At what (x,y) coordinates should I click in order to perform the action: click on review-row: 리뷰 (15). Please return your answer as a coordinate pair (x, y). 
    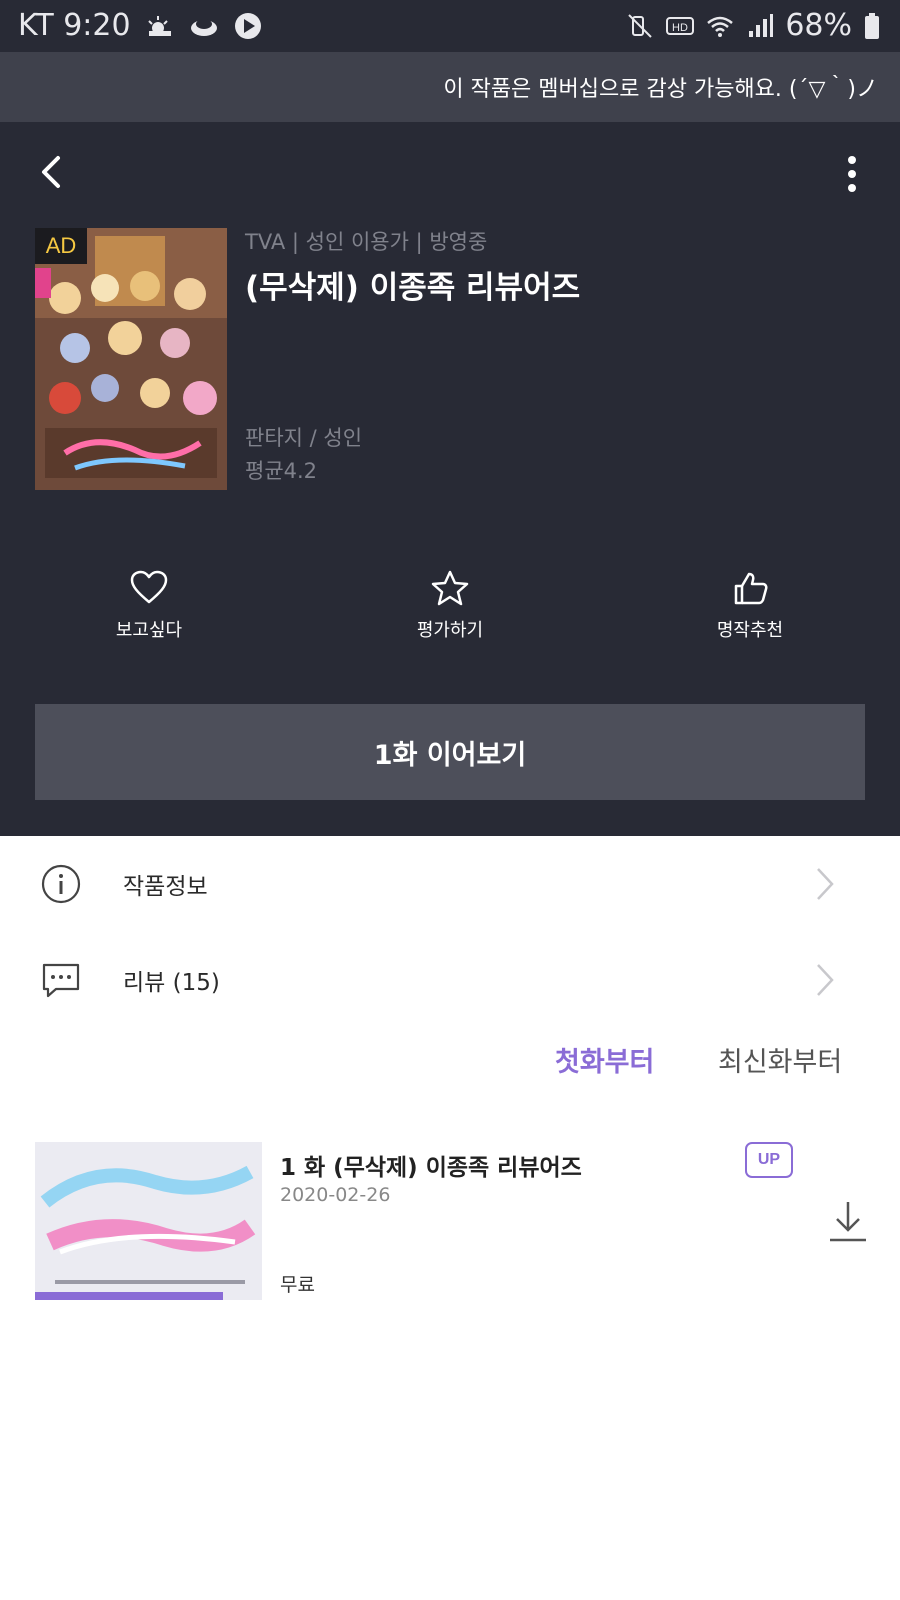
    Looking at the image, I should click on (450, 980).